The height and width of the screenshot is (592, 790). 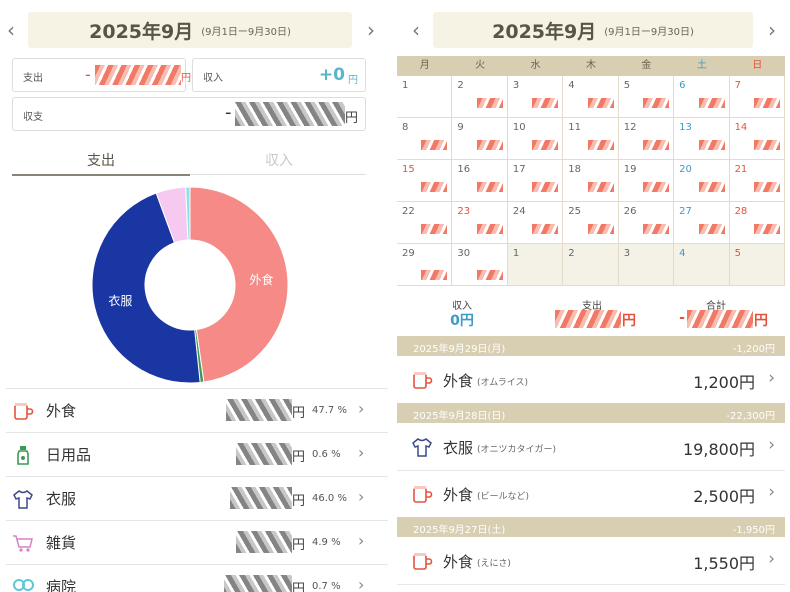 I want to click on calendar-day-cell: 11, so click(x=591, y=139).